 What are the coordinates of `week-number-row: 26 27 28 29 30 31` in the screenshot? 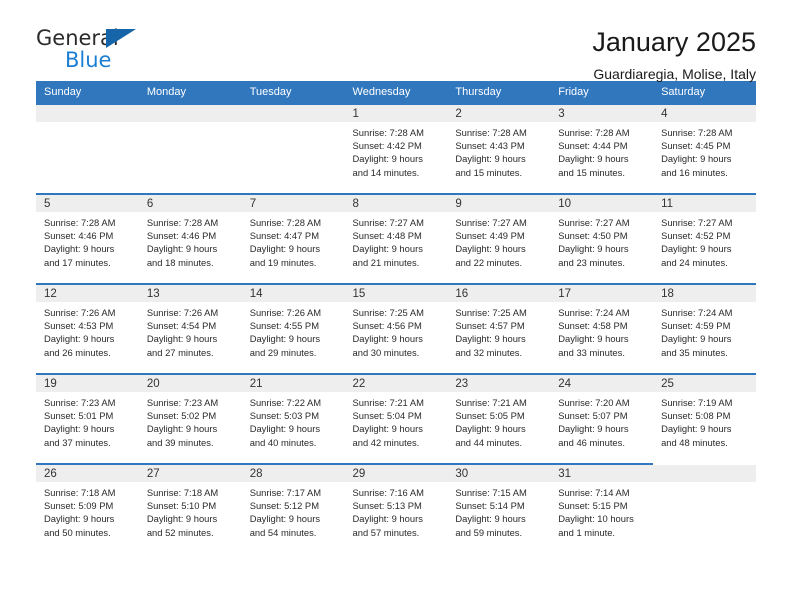 It's located at (396, 472).